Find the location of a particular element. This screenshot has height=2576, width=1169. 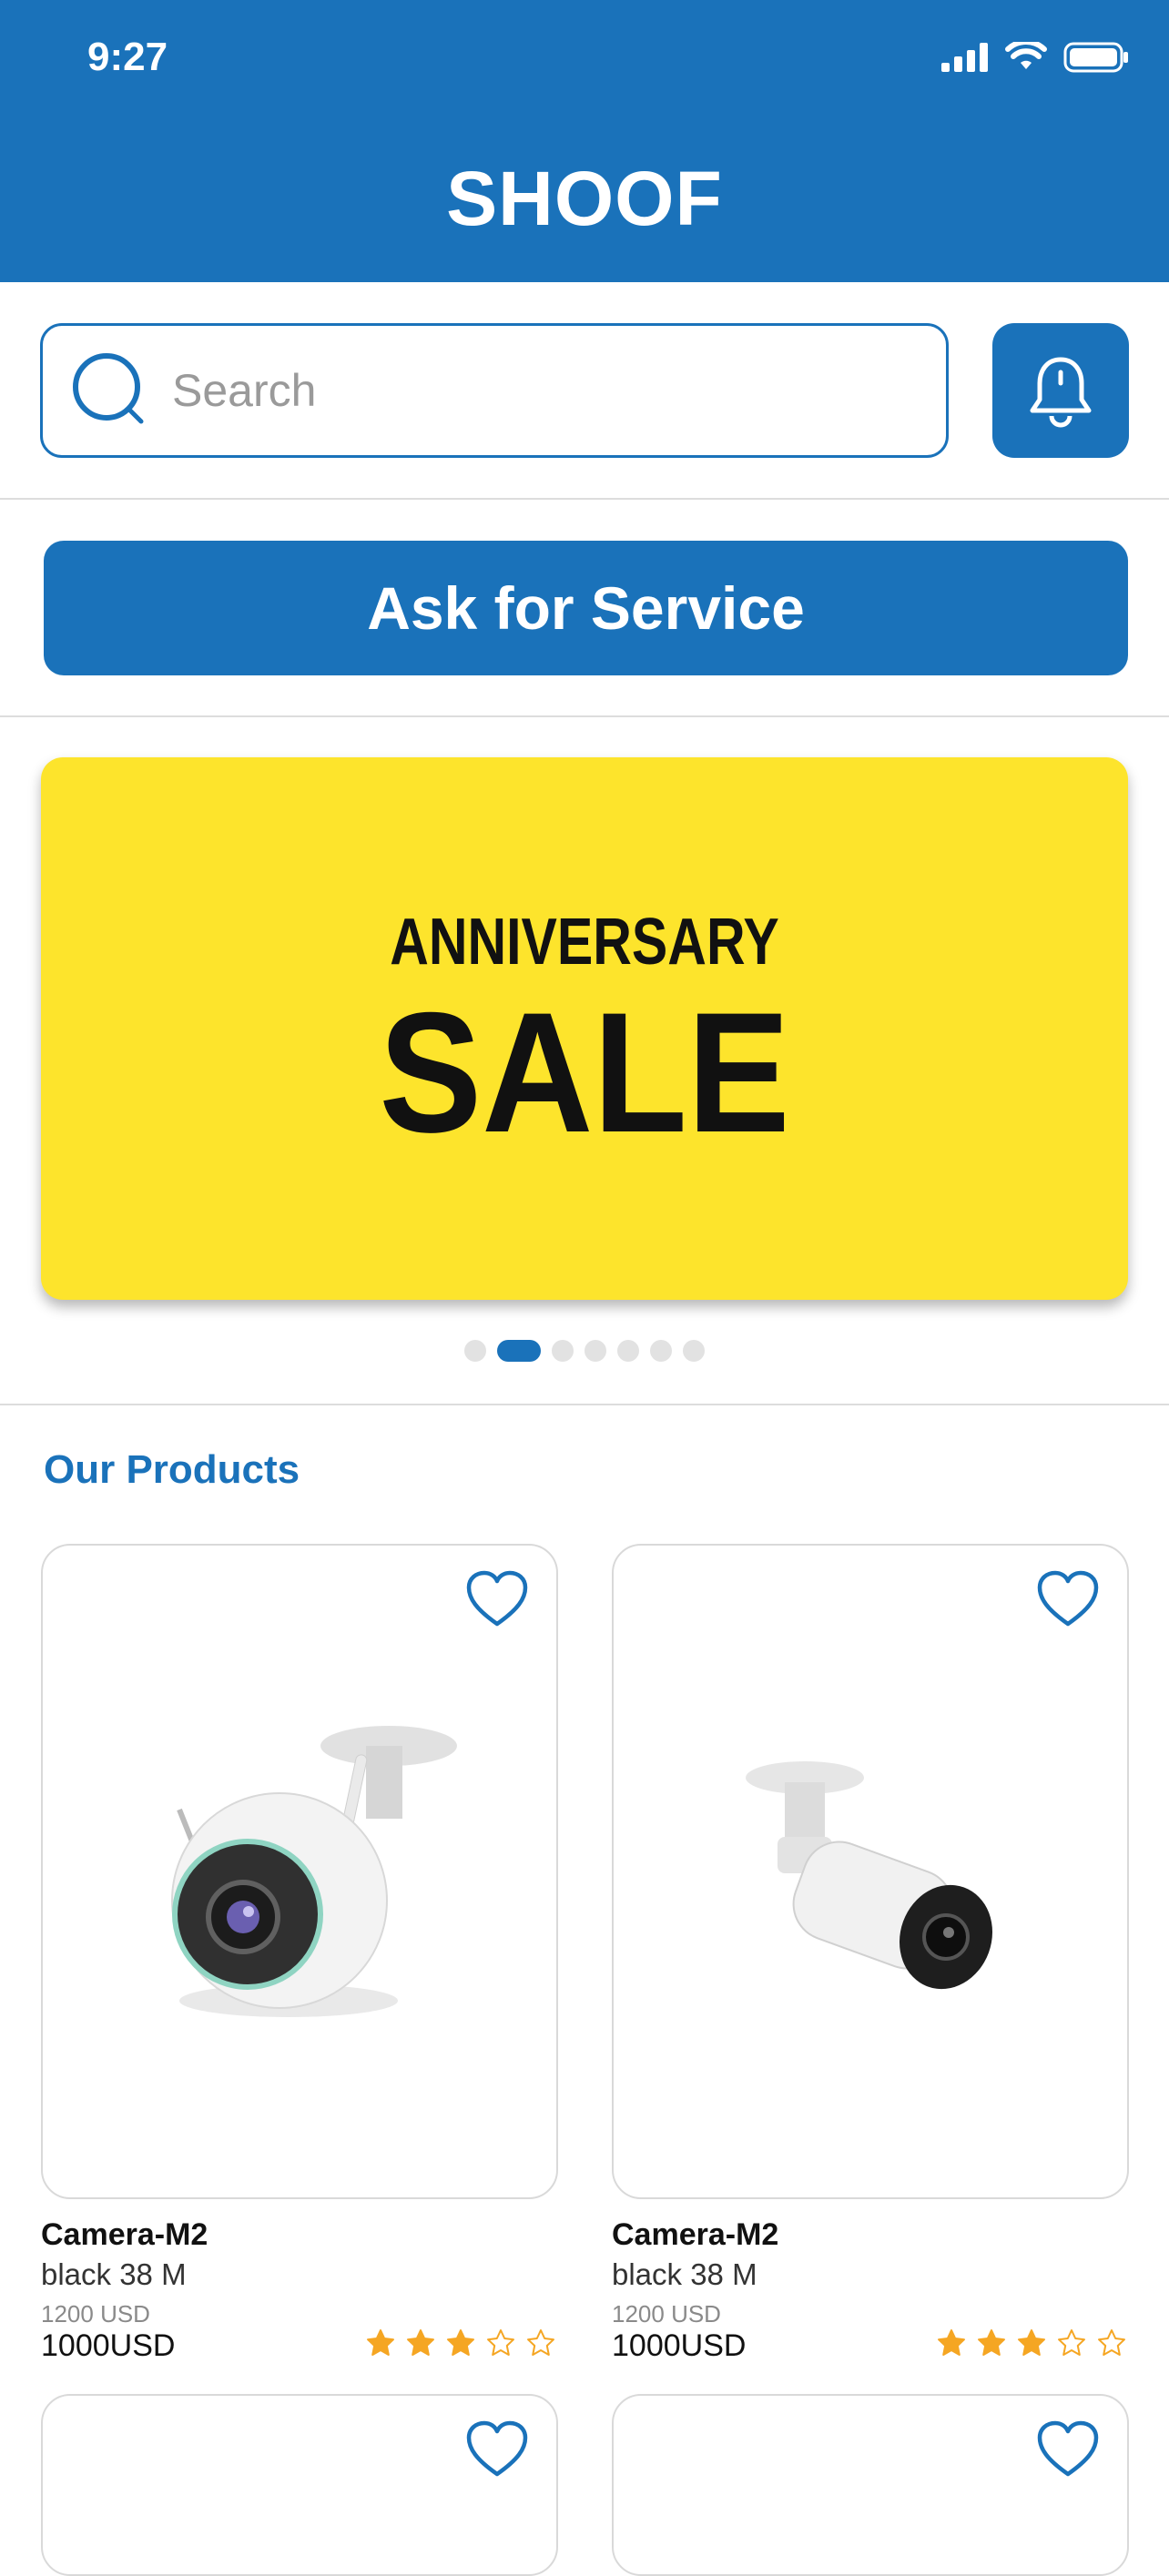

ask-for-service-button: Ask for Service is located at coordinates (586, 608).